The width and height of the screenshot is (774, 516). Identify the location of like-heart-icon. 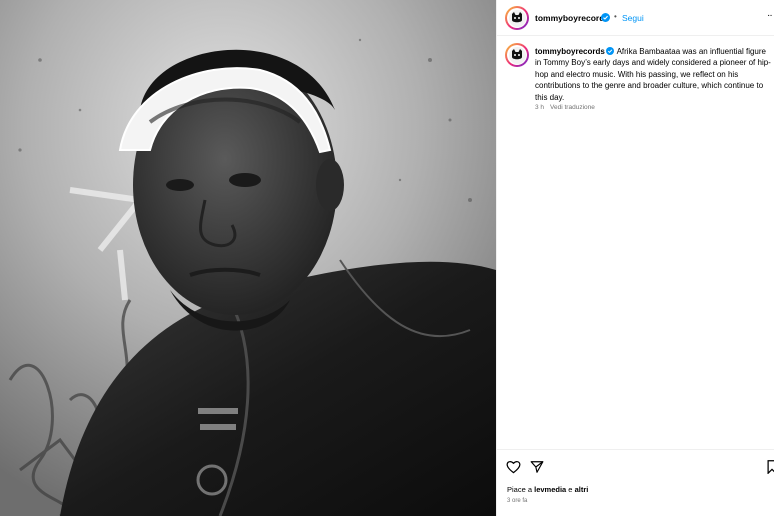
(513, 467).